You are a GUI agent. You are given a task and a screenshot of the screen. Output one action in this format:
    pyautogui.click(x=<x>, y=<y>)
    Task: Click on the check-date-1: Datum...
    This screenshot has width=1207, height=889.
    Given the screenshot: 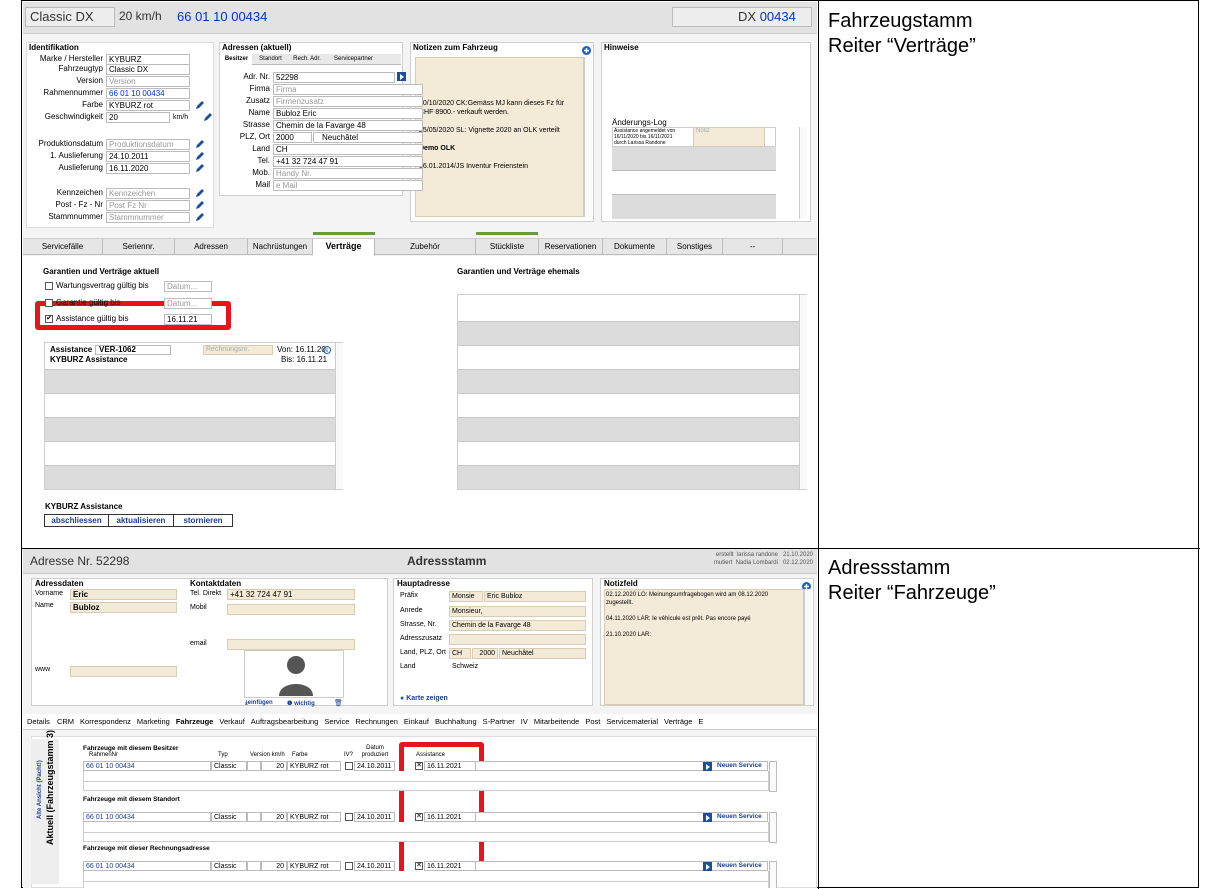 What is the action you would take?
    pyautogui.click(x=188, y=303)
    